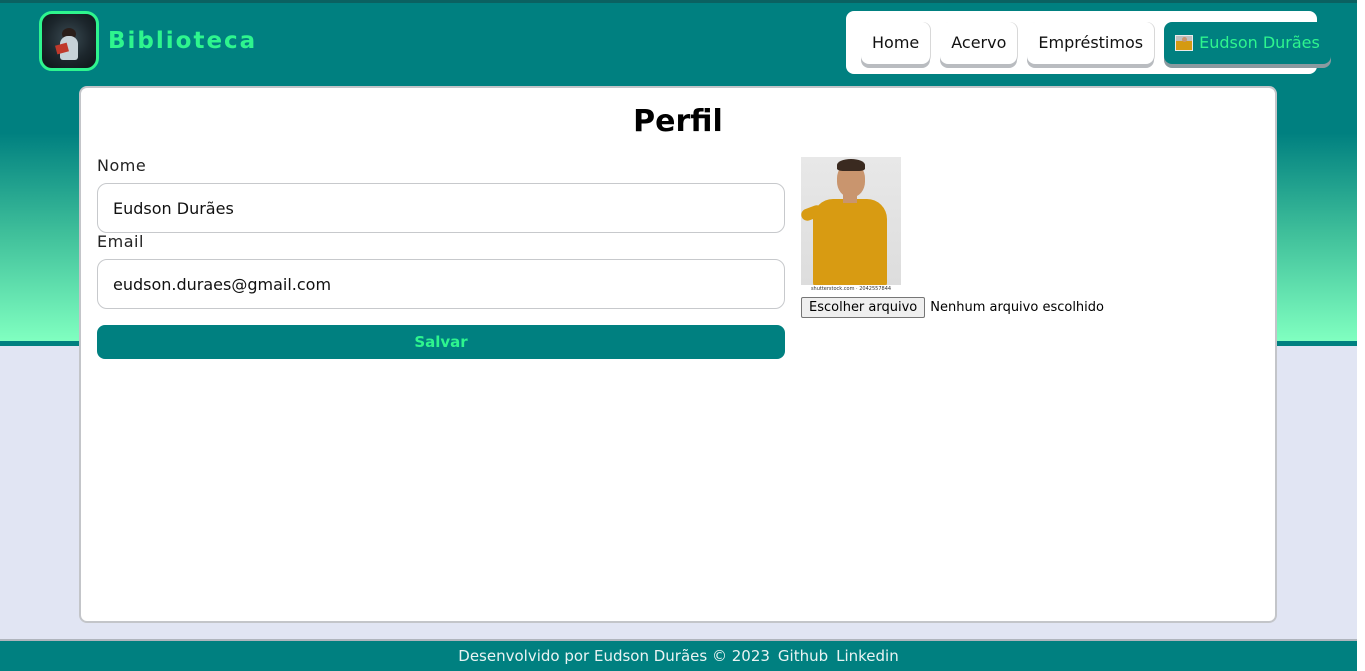 The width and height of the screenshot is (1365, 671). I want to click on name-field, so click(441, 208).